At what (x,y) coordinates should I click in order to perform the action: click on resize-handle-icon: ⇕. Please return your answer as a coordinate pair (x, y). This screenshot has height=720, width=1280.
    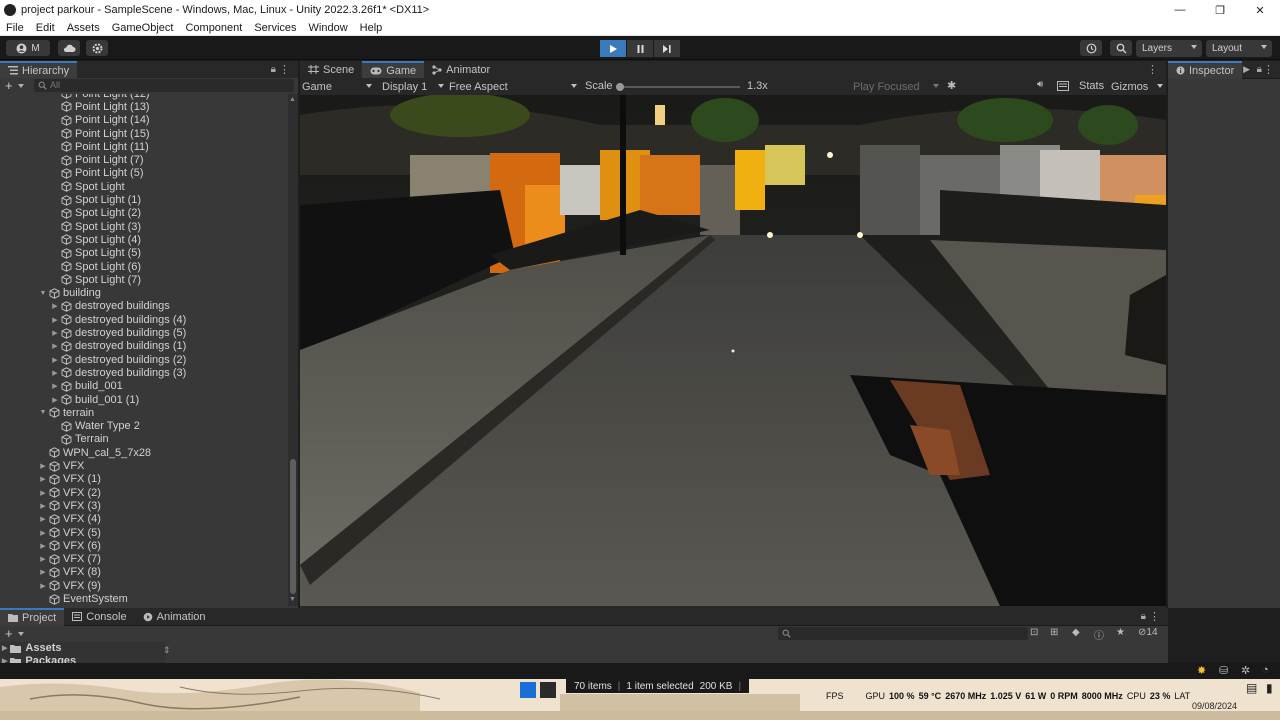
    Looking at the image, I should click on (167, 650).